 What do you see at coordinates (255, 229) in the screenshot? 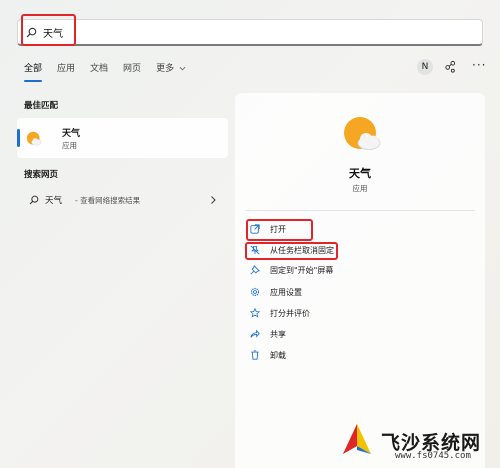
I see `open-external-icon` at bounding box center [255, 229].